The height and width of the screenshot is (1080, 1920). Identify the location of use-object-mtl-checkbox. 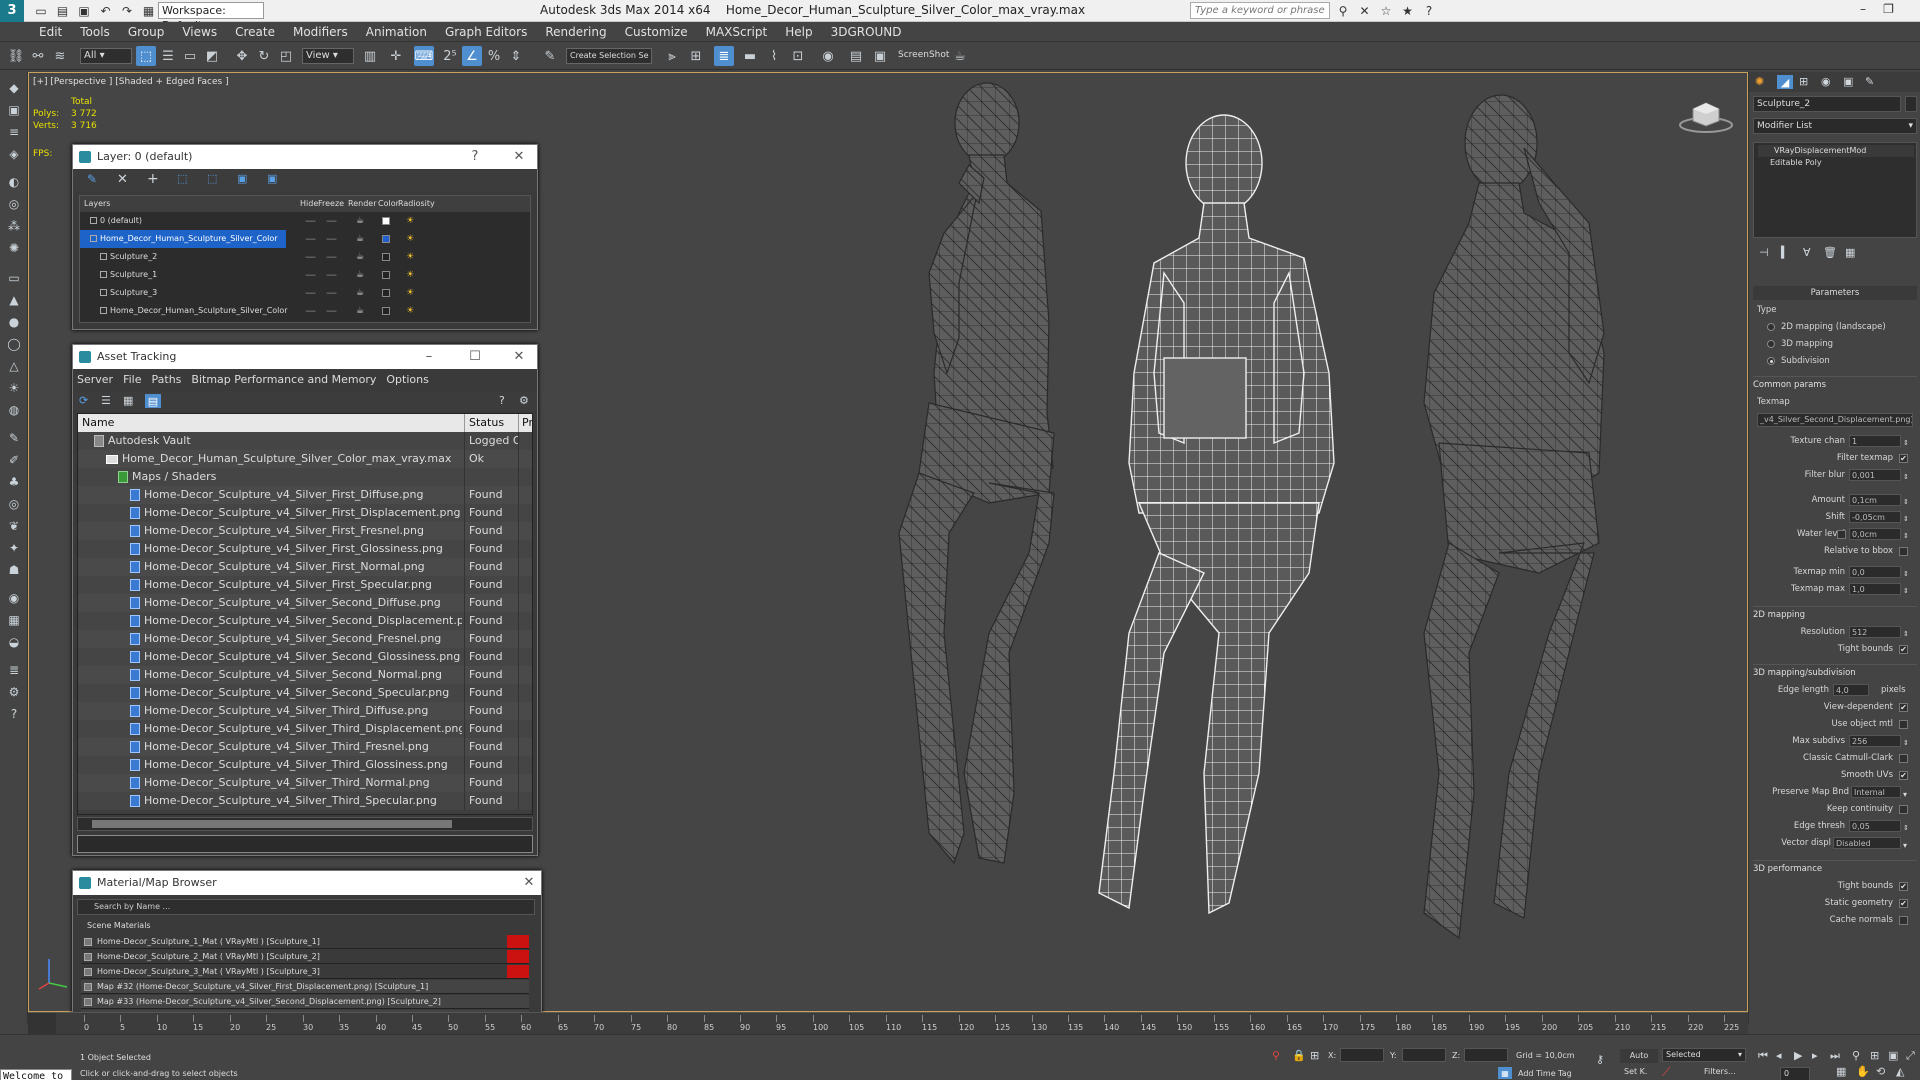
(1903, 724).